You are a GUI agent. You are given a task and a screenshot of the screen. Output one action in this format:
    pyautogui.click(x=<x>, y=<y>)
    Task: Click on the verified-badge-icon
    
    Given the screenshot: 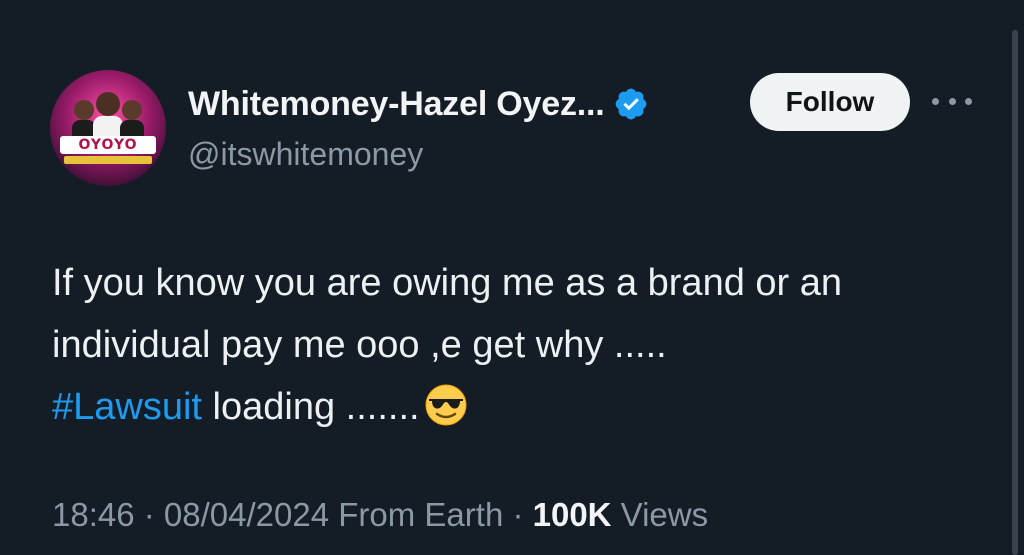 What is the action you would take?
    pyautogui.click(x=630, y=104)
    